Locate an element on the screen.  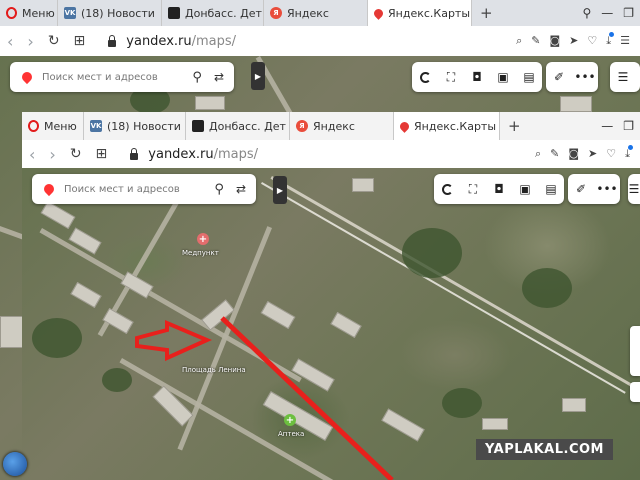
outer-tab-yandex: Я Яндекс is located at coordinates (316, 13).